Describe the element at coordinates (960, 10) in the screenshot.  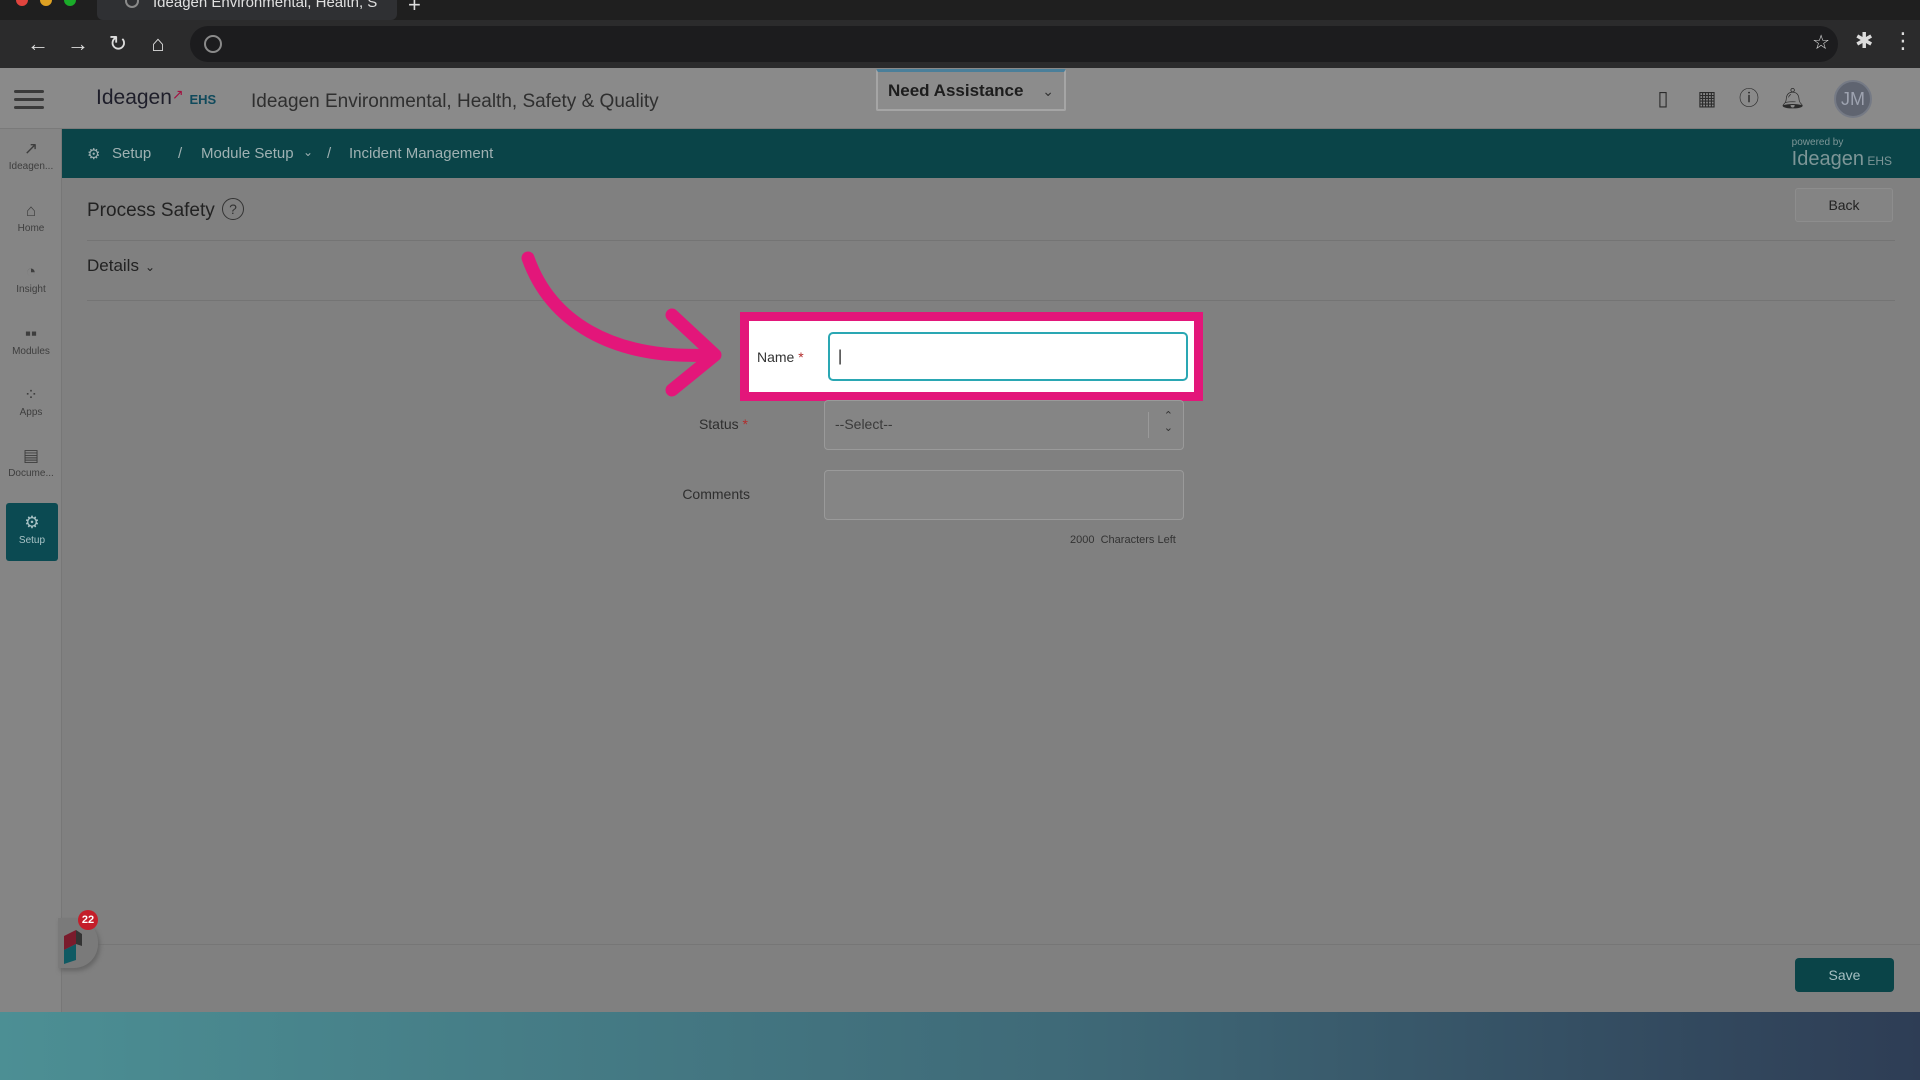
I see `browser-tabstrip: Ideagen Environmental, Health, S +` at that location.